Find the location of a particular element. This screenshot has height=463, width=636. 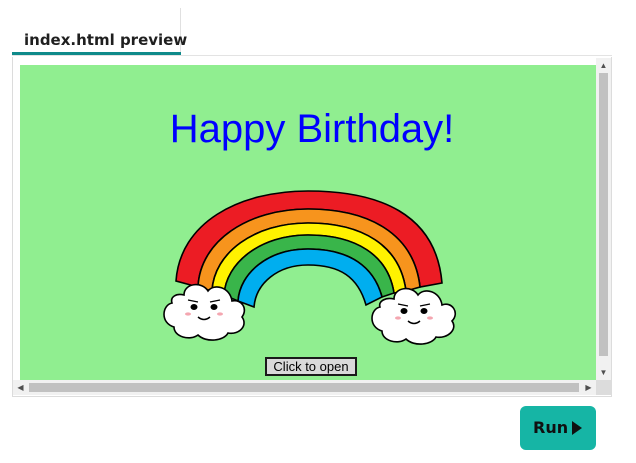

play-icon is located at coordinates (577, 428).